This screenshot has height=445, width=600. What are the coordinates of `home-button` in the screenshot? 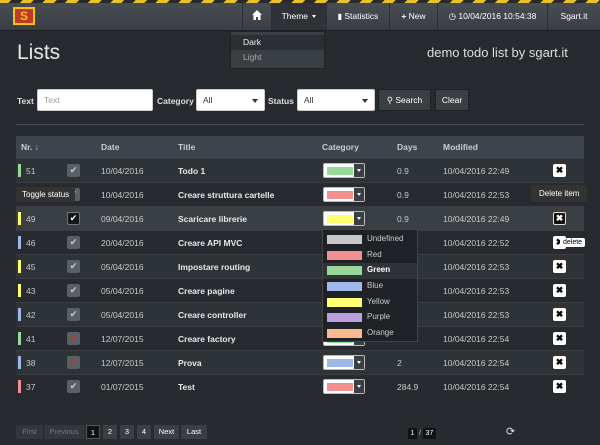 It's located at (256, 16).